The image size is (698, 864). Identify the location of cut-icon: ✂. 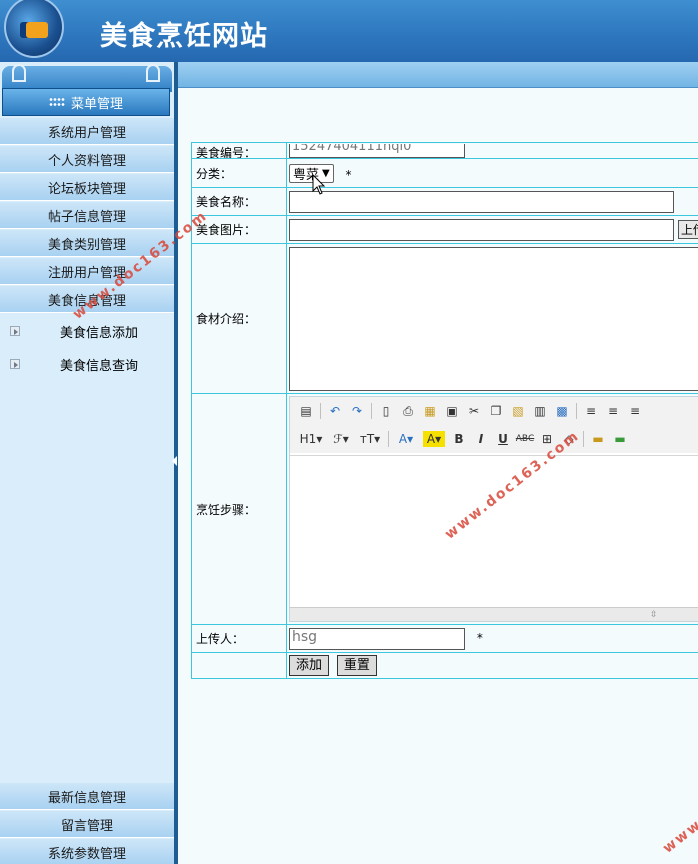
(474, 411).